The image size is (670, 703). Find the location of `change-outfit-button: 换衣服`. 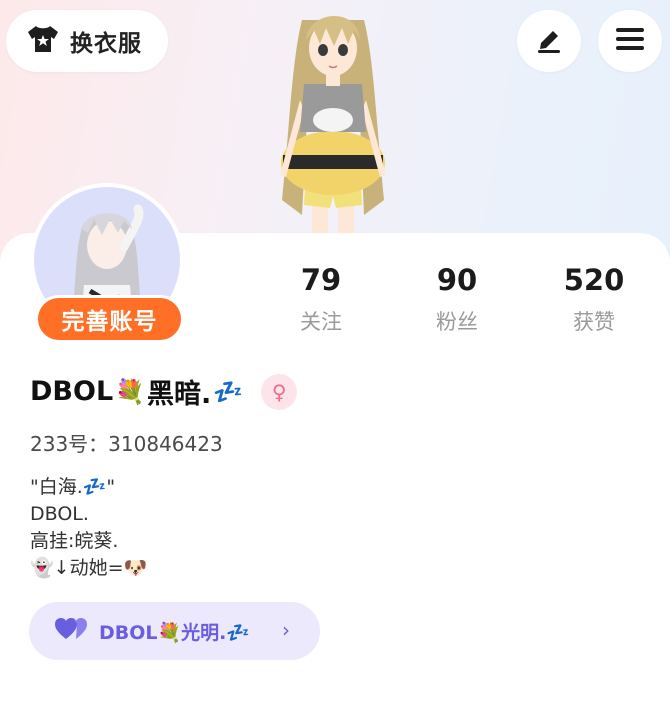

change-outfit-button: 换衣服 is located at coordinates (87, 41).